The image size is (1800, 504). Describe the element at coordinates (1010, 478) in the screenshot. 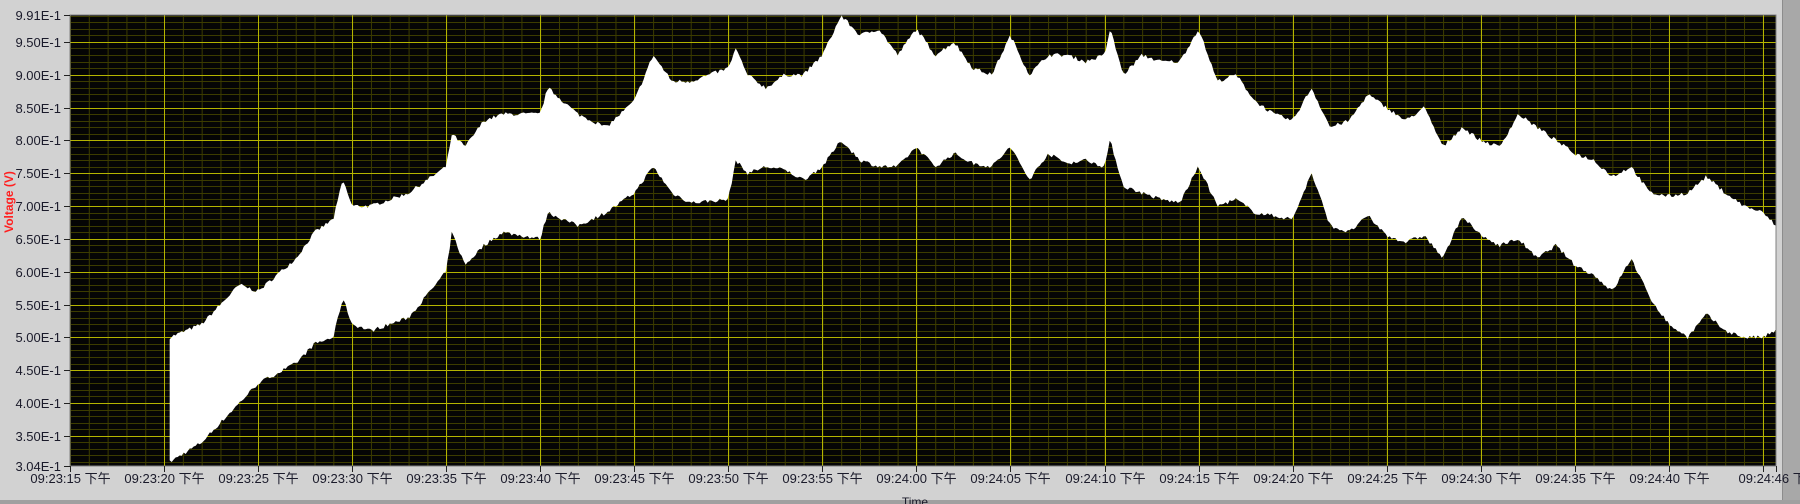

I see `x-tick-label: 09:24:05 下午` at that location.